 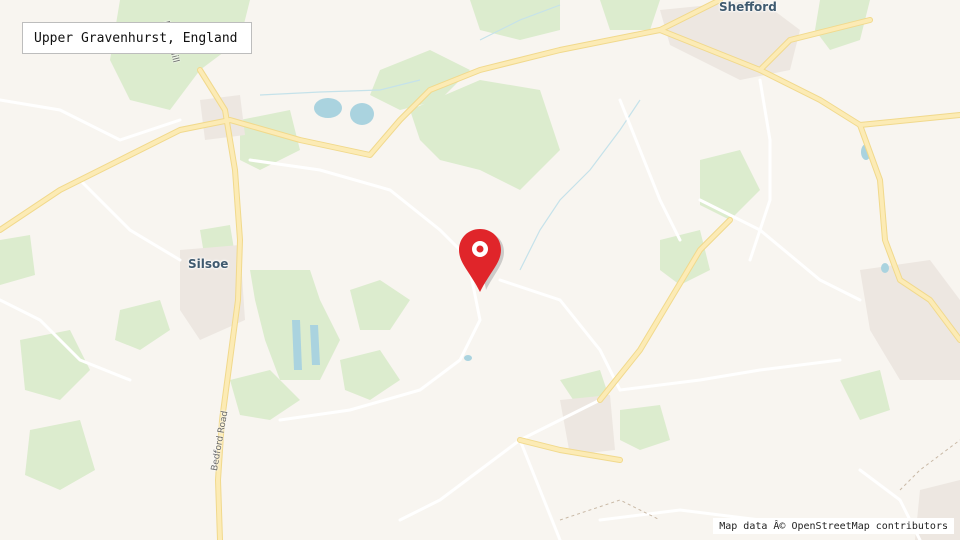 What do you see at coordinates (759, 480) in the screenshot?
I see `footpaths` at bounding box center [759, 480].